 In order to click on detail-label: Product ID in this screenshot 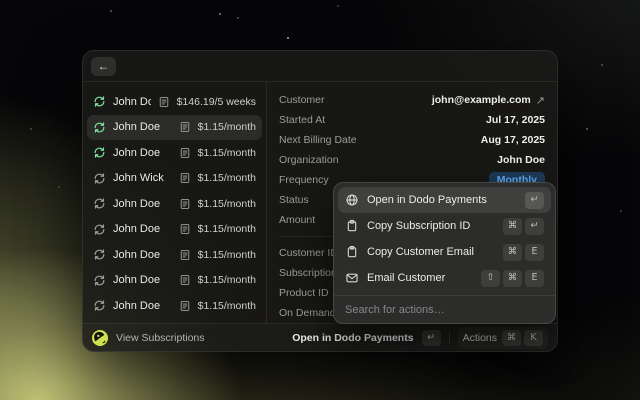, I will do `click(304, 293)`.